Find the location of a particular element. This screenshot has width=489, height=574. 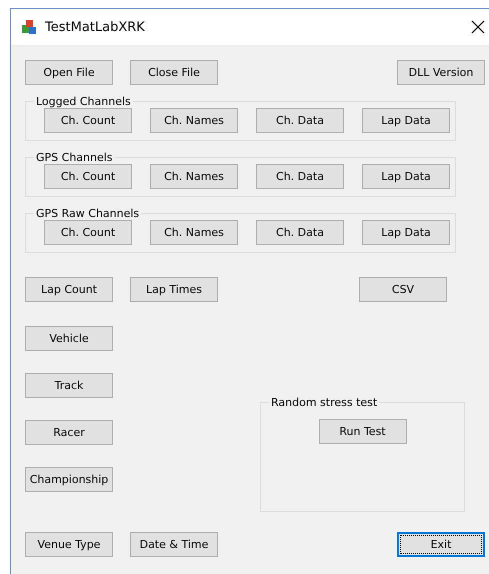

close-icon is located at coordinates (478, 27).